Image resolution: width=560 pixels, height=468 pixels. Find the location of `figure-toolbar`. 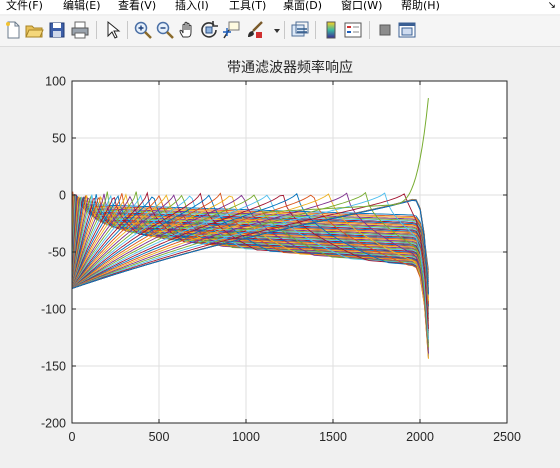

figure-toolbar is located at coordinates (280, 31).